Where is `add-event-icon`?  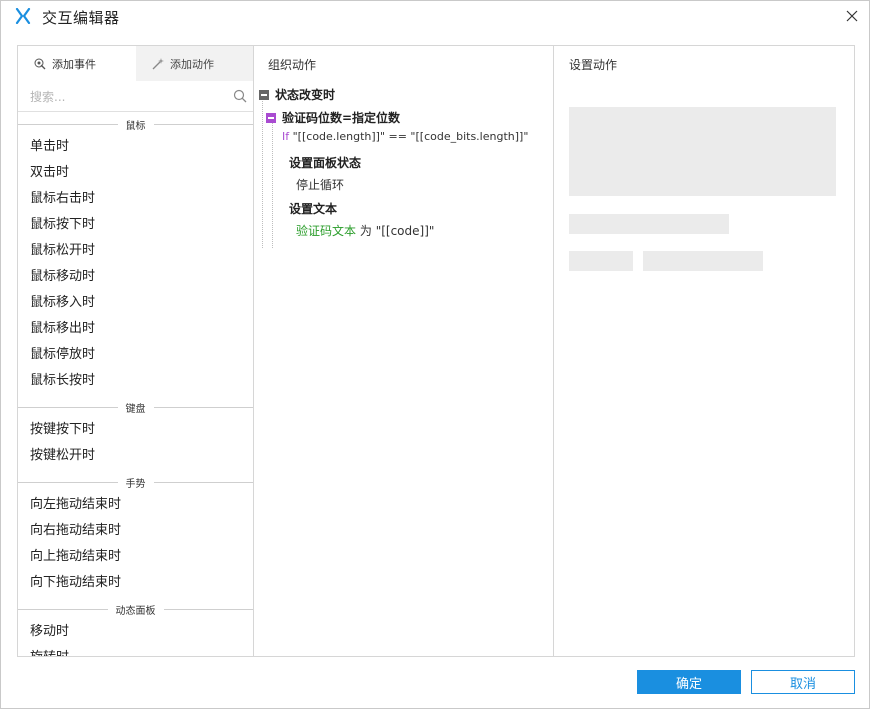
add-event-icon is located at coordinates (40, 63).